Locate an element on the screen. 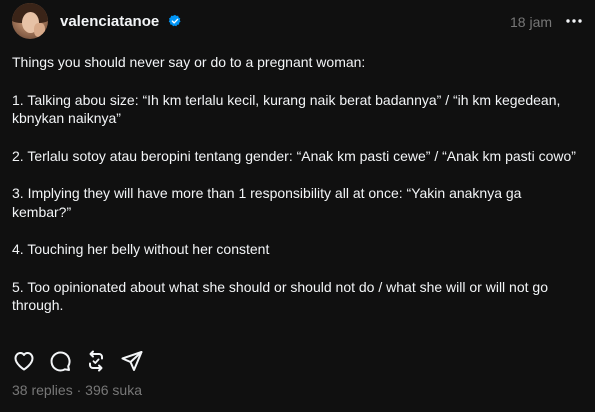  verified-badge-icon is located at coordinates (174, 20).